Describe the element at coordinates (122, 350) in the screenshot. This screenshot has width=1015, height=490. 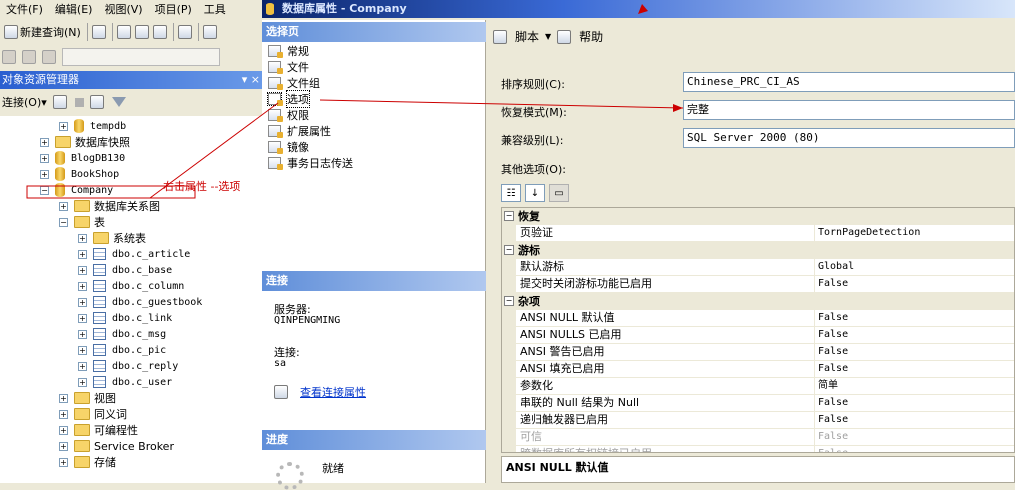
I see `tree-node: + dbo.c_pic` at that location.